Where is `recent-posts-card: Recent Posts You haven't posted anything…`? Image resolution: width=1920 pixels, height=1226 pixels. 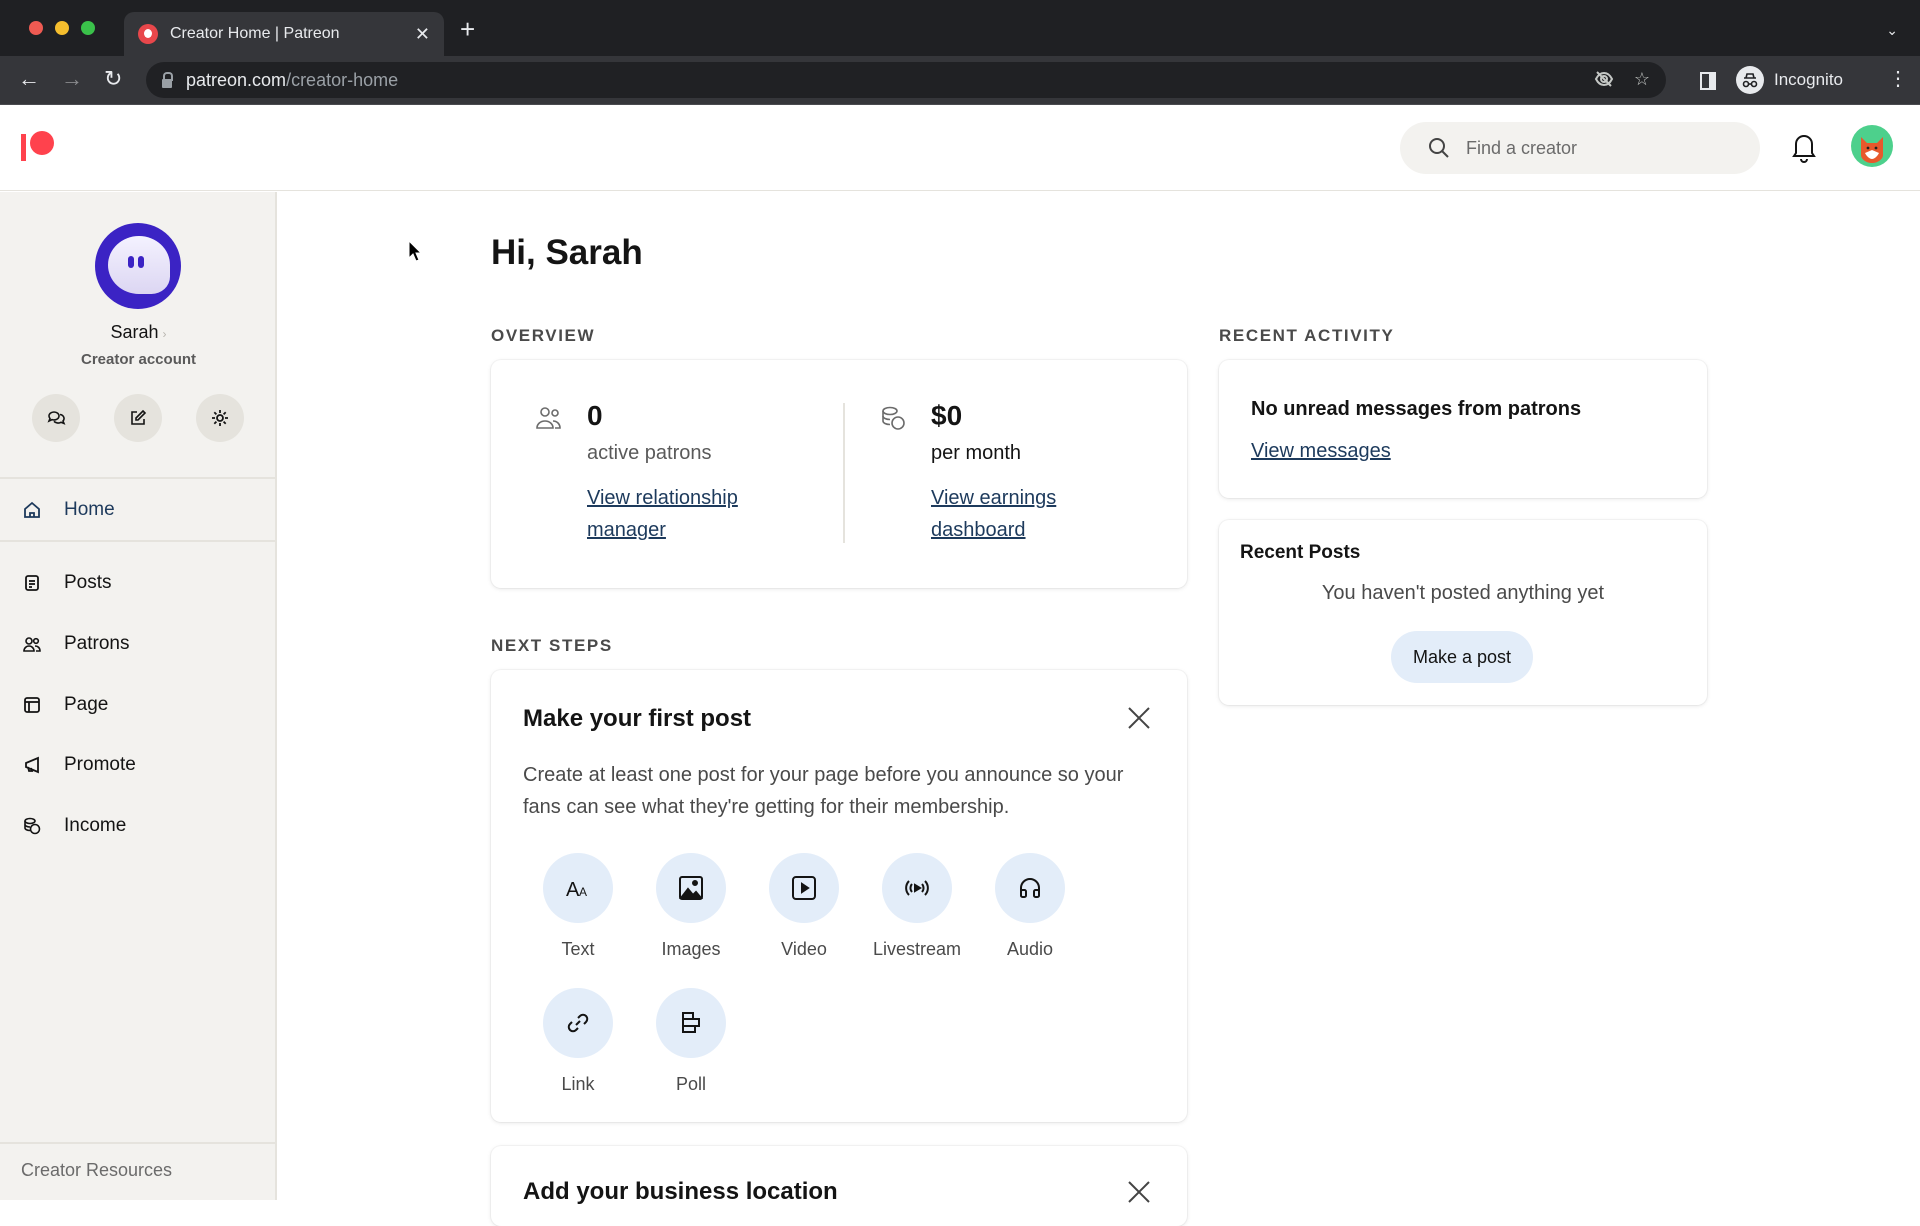 recent-posts-card: Recent Posts You haven't posted anything… is located at coordinates (1463, 612).